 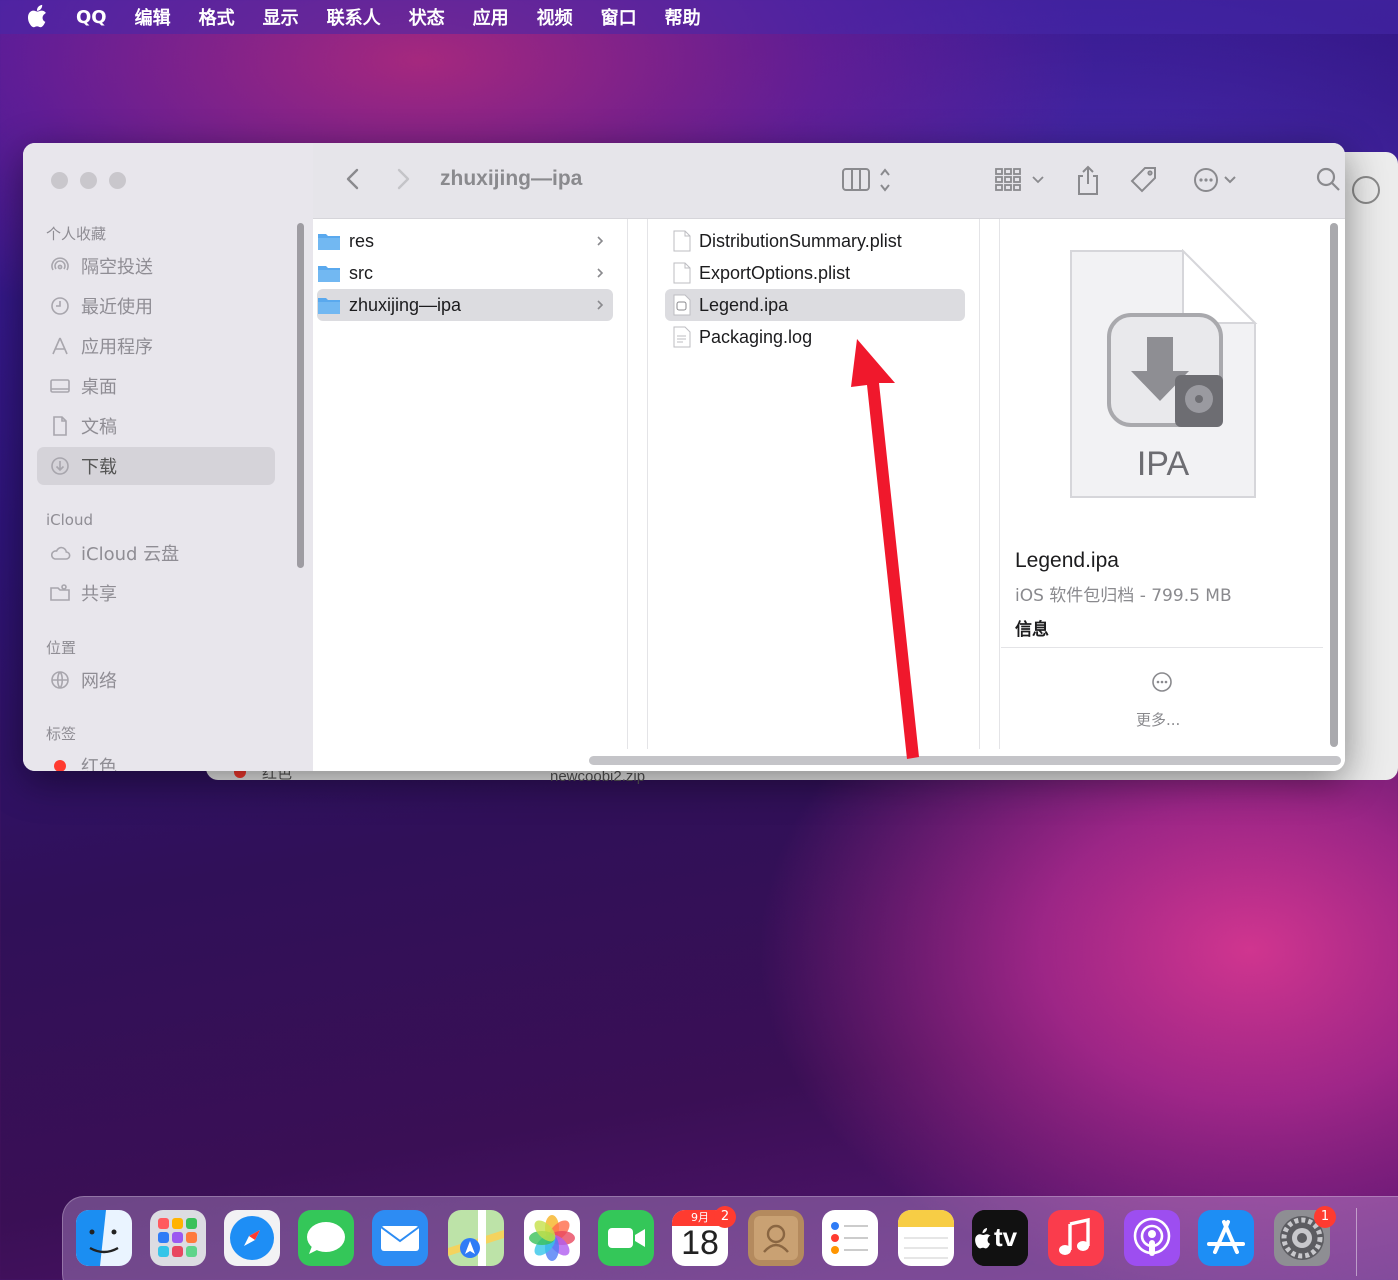 I want to click on tv-app-icon: tv, so click(x=1000, y=1238).